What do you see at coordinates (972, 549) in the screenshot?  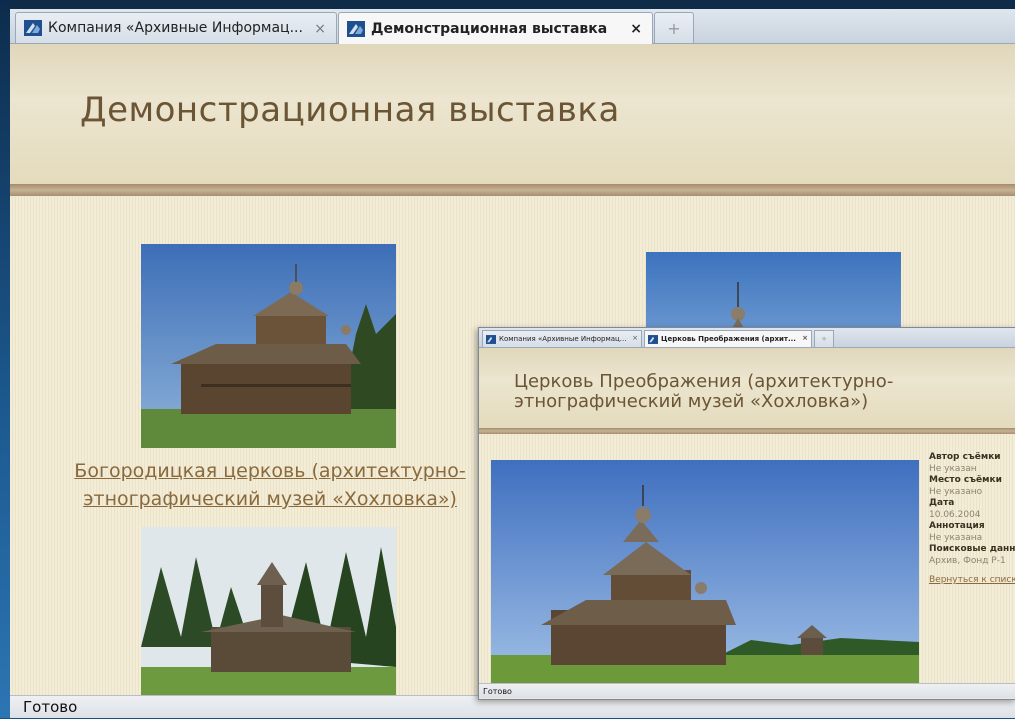 I see `search-data-label: Поисковые данные` at bounding box center [972, 549].